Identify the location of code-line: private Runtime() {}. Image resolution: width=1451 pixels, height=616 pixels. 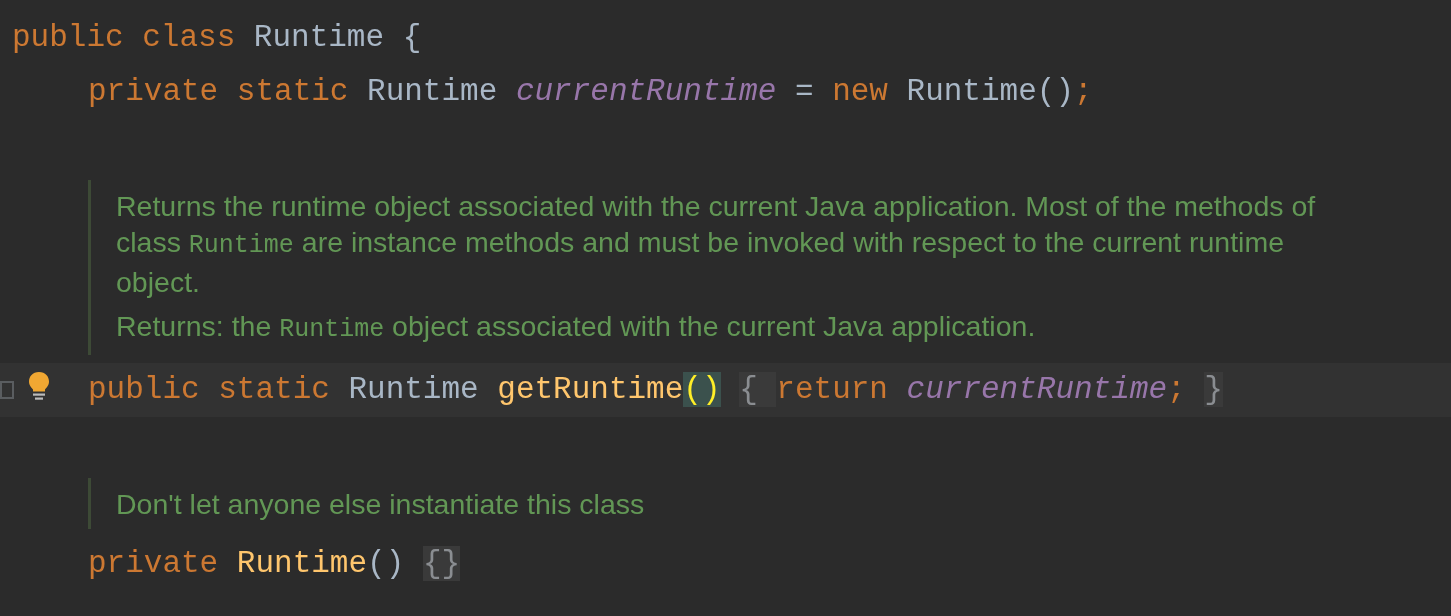
(274, 564).